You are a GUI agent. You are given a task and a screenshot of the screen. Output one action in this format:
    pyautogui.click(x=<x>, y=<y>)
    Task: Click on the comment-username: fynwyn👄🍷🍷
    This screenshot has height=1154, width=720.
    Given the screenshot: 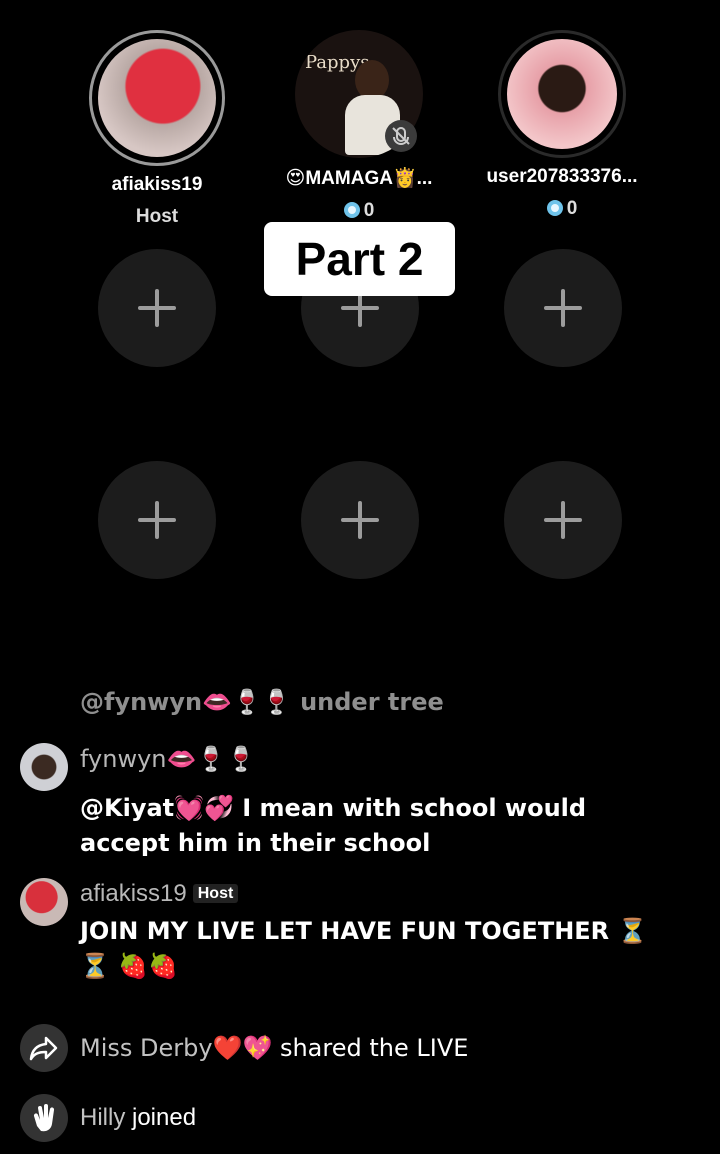 What is the action you would take?
    pyautogui.click(x=168, y=759)
    